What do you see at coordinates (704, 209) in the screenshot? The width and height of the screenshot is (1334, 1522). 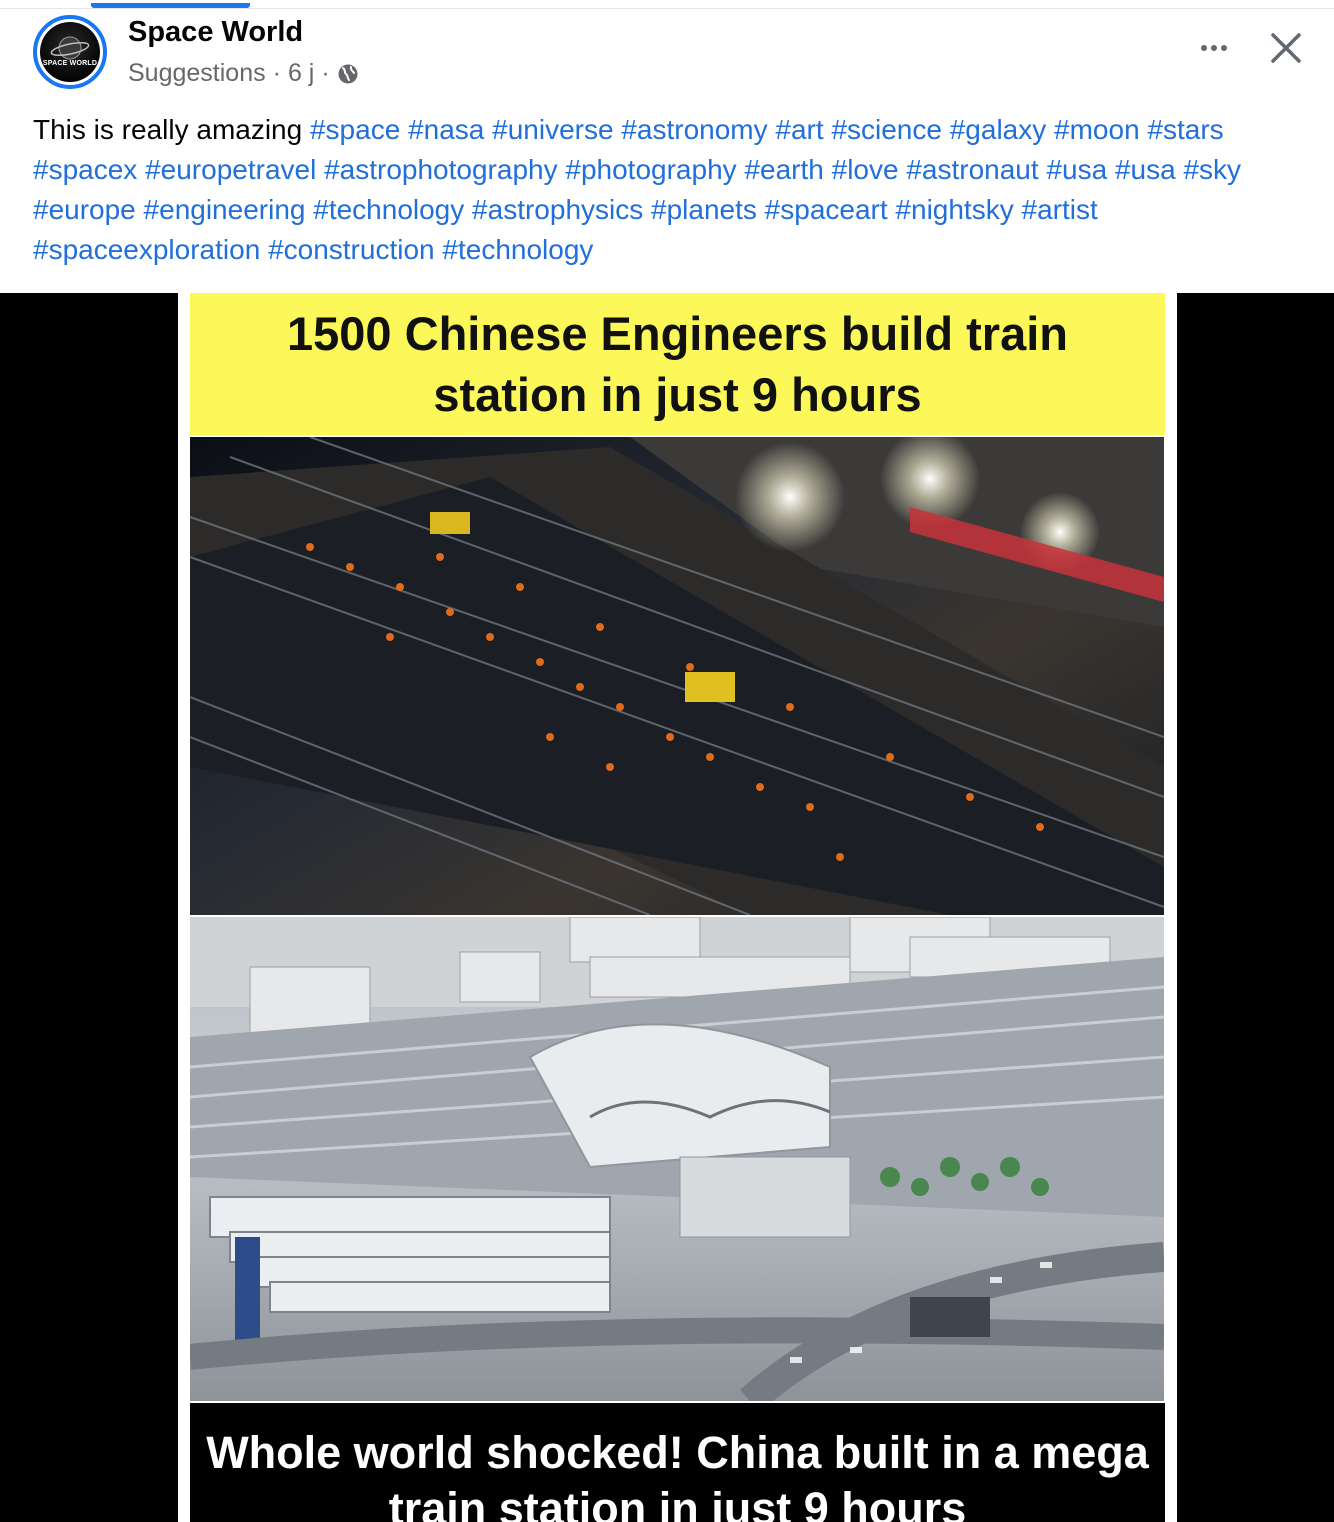 I see `hashtag-link: #planets` at bounding box center [704, 209].